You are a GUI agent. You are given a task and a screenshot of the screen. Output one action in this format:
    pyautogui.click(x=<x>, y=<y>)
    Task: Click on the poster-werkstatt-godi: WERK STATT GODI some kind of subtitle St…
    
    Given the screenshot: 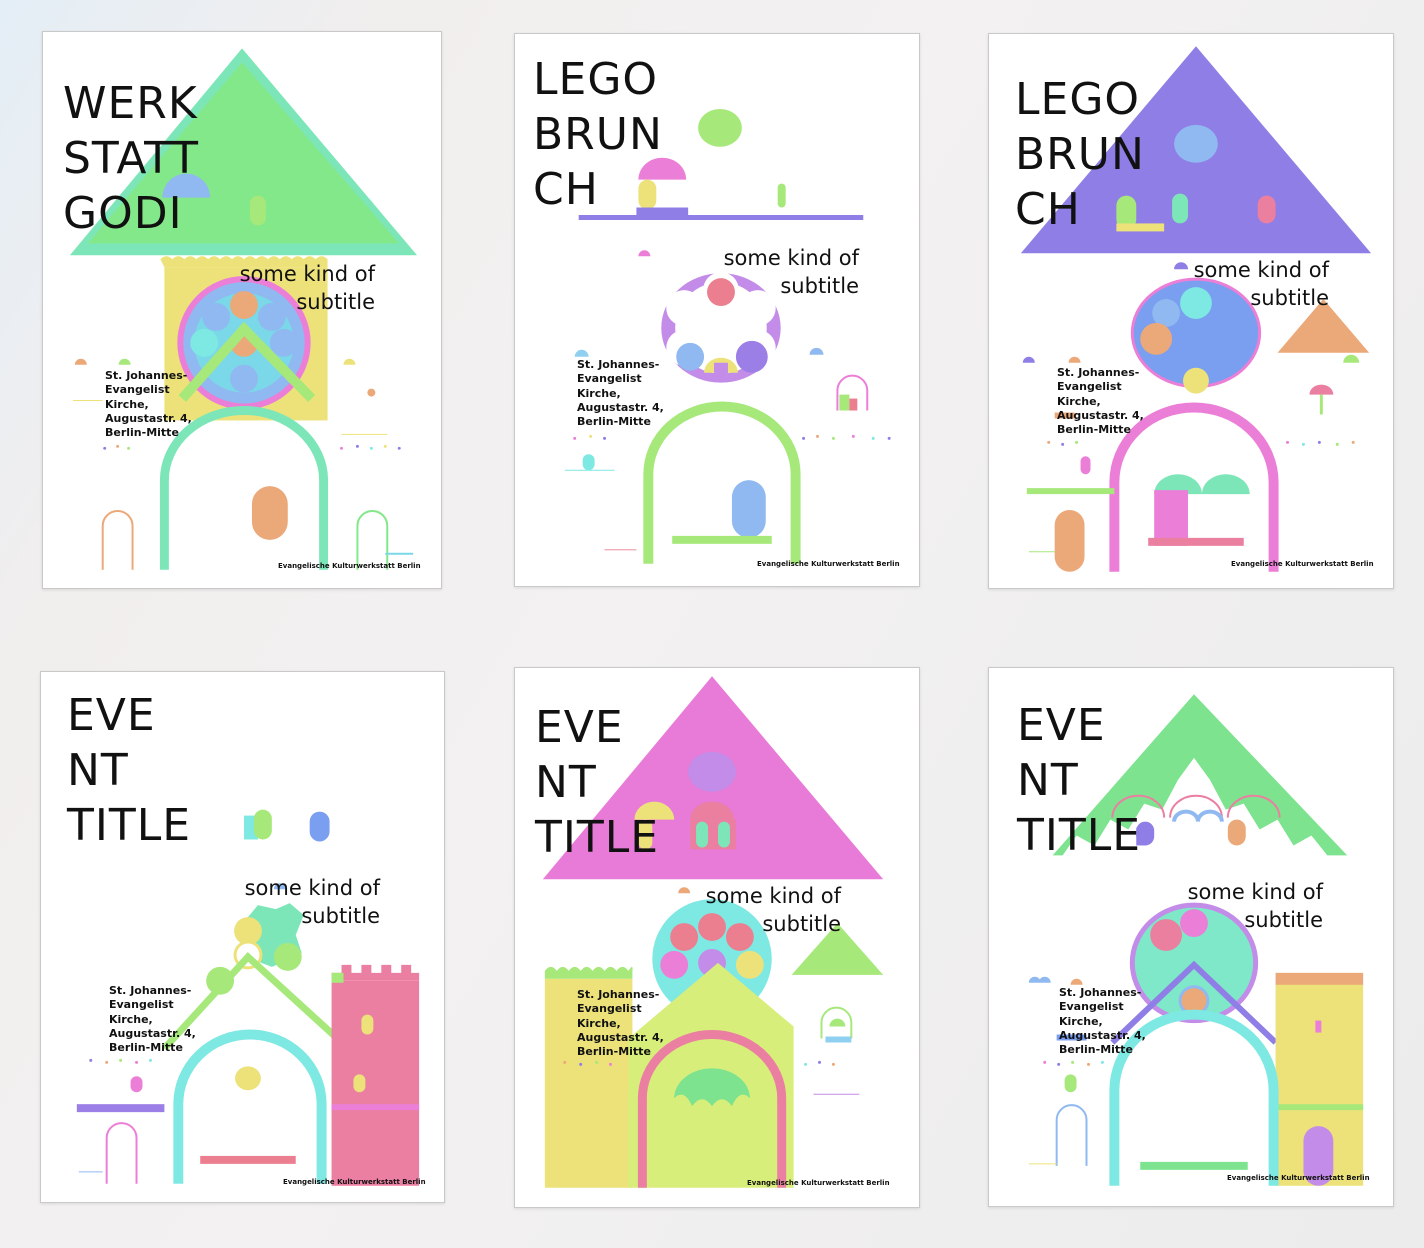 What is the action you would take?
    pyautogui.click(x=242, y=310)
    